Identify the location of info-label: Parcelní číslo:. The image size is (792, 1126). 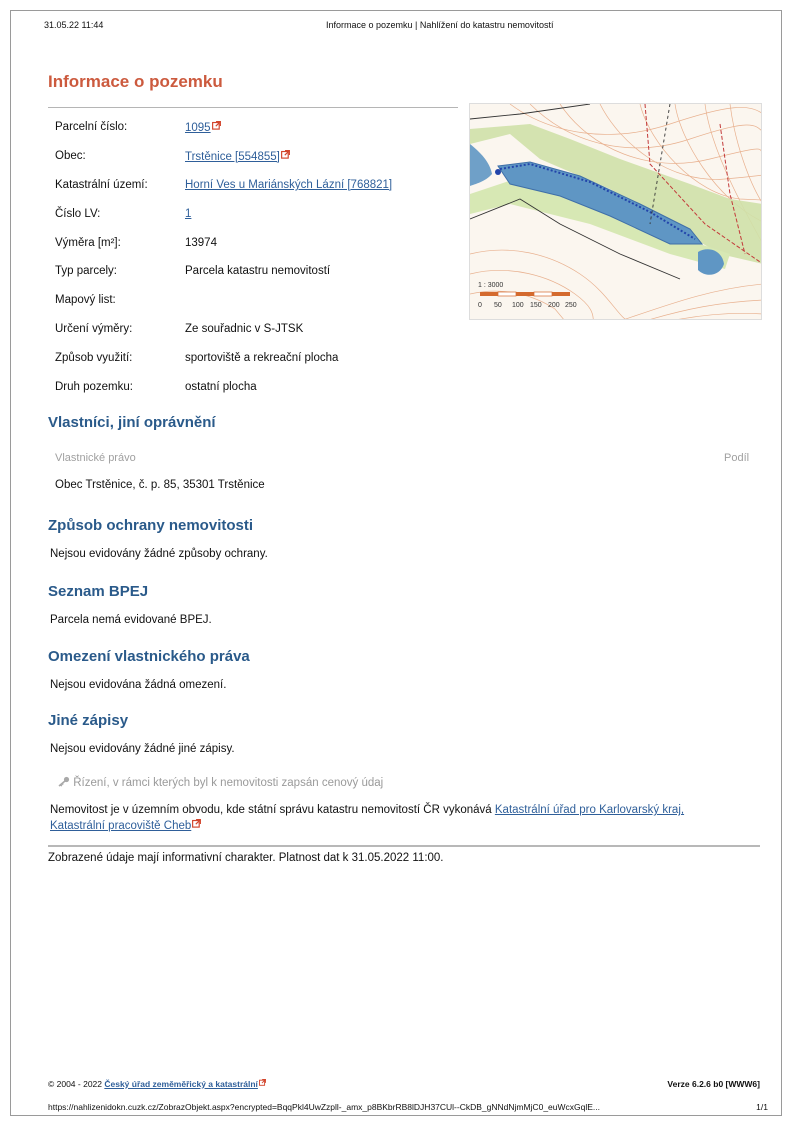
(91, 127).